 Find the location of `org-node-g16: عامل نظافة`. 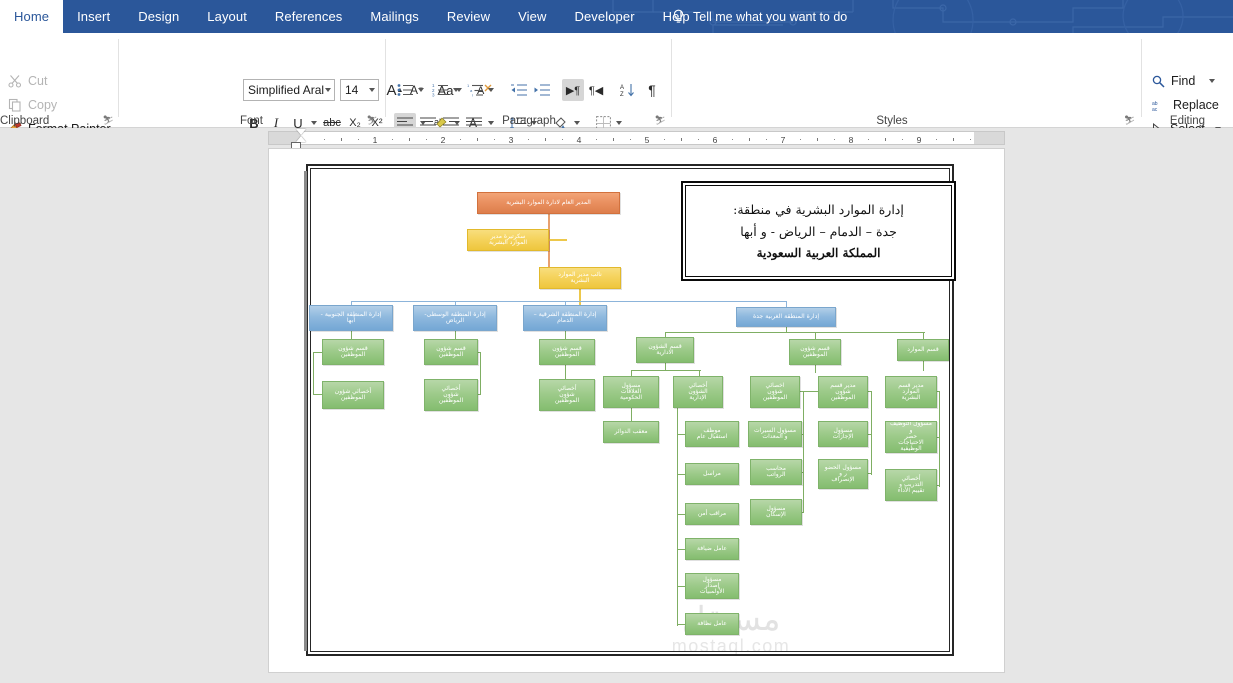

org-node-g16: عامل نظافة is located at coordinates (712, 624).